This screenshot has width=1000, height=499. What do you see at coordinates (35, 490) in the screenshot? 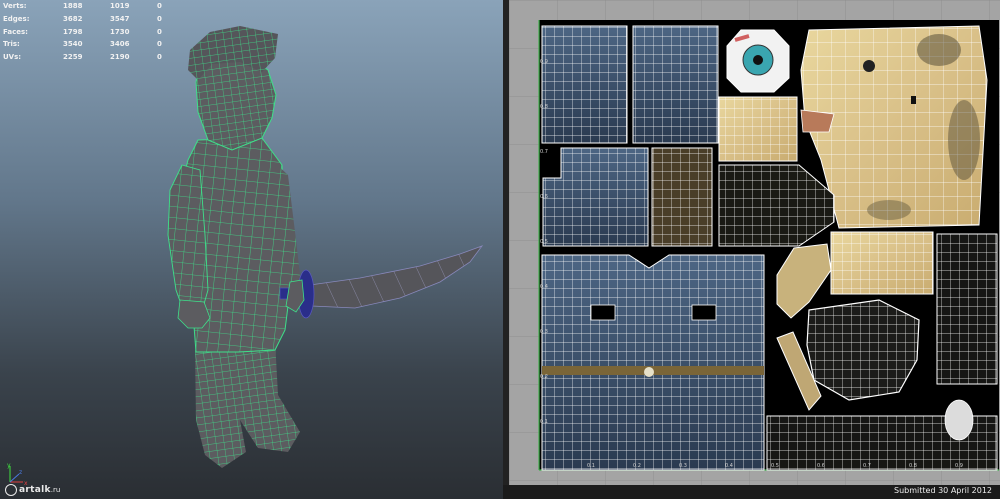
I see `watermark-text: artalk` at bounding box center [35, 490].